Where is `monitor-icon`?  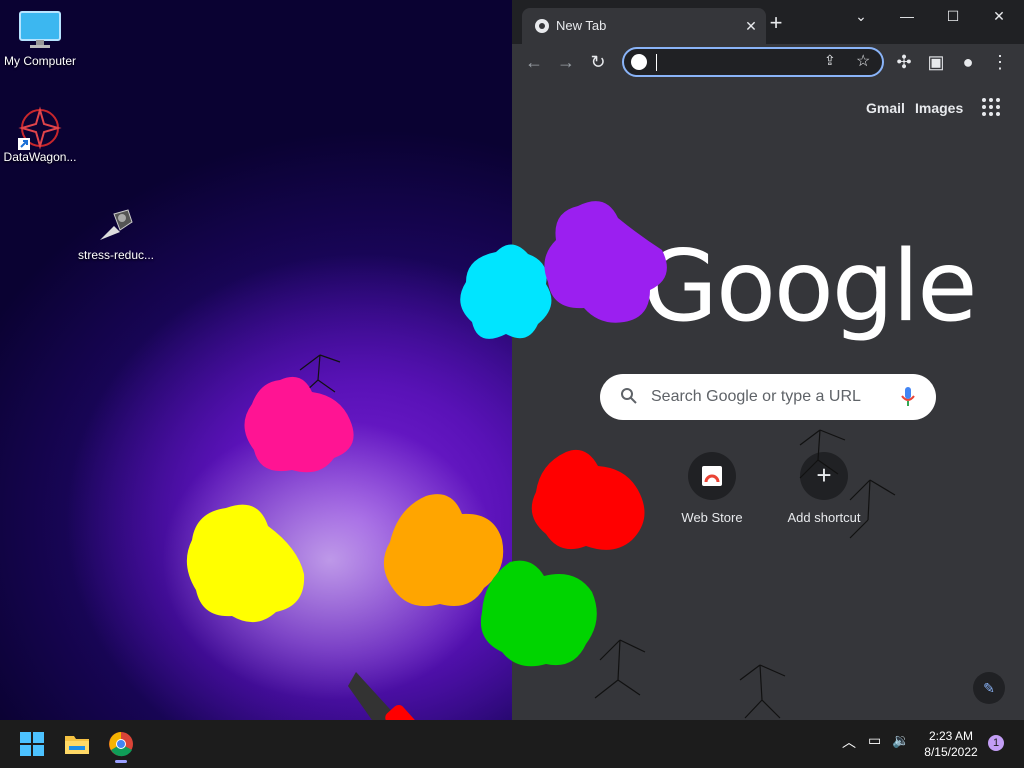 monitor-icon is located at coordinates (40, 30).